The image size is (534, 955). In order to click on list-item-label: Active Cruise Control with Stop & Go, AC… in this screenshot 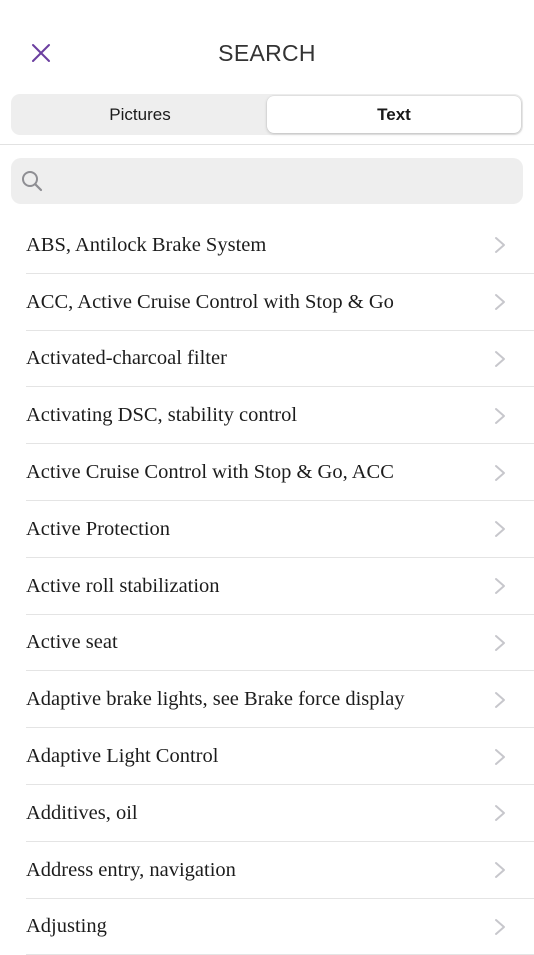, I will do `click(210, 472)`.